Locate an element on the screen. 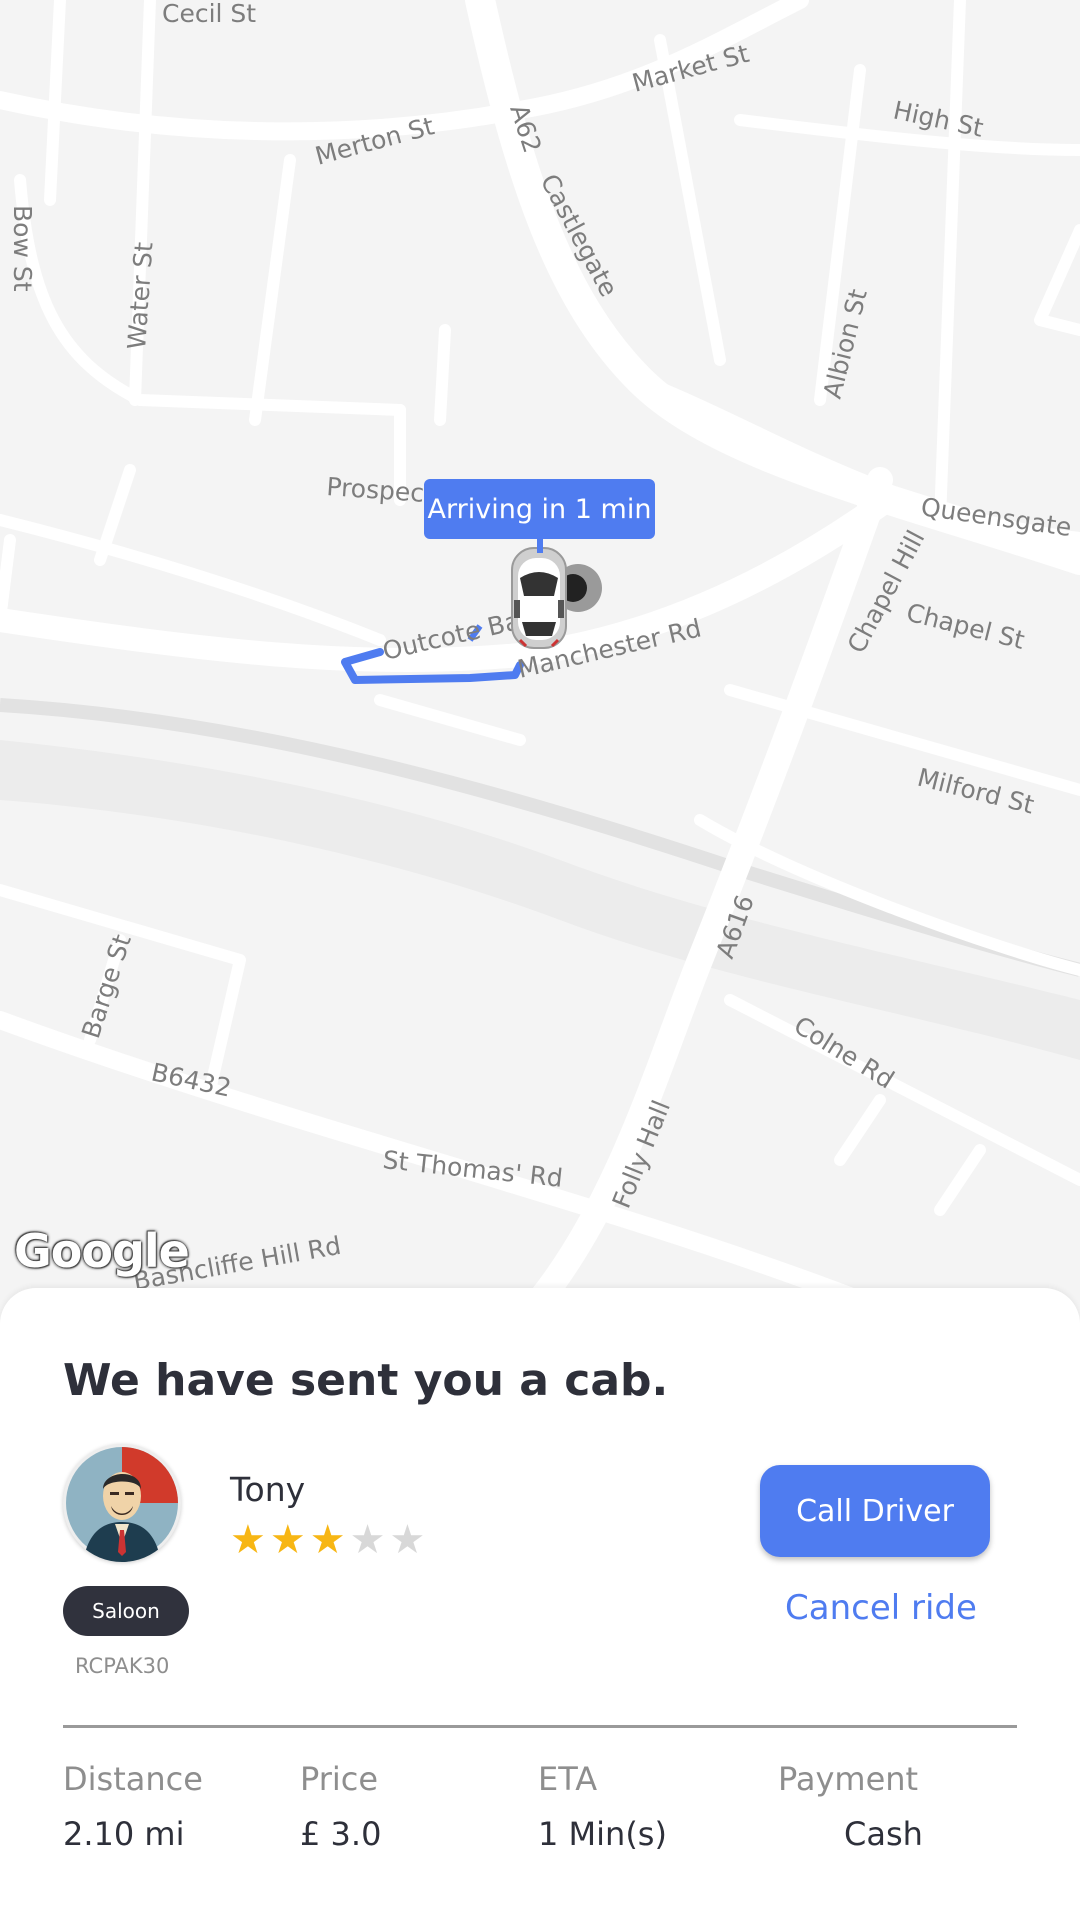  call-driver-button: Call Driver is located at coordinates (875, 1511).